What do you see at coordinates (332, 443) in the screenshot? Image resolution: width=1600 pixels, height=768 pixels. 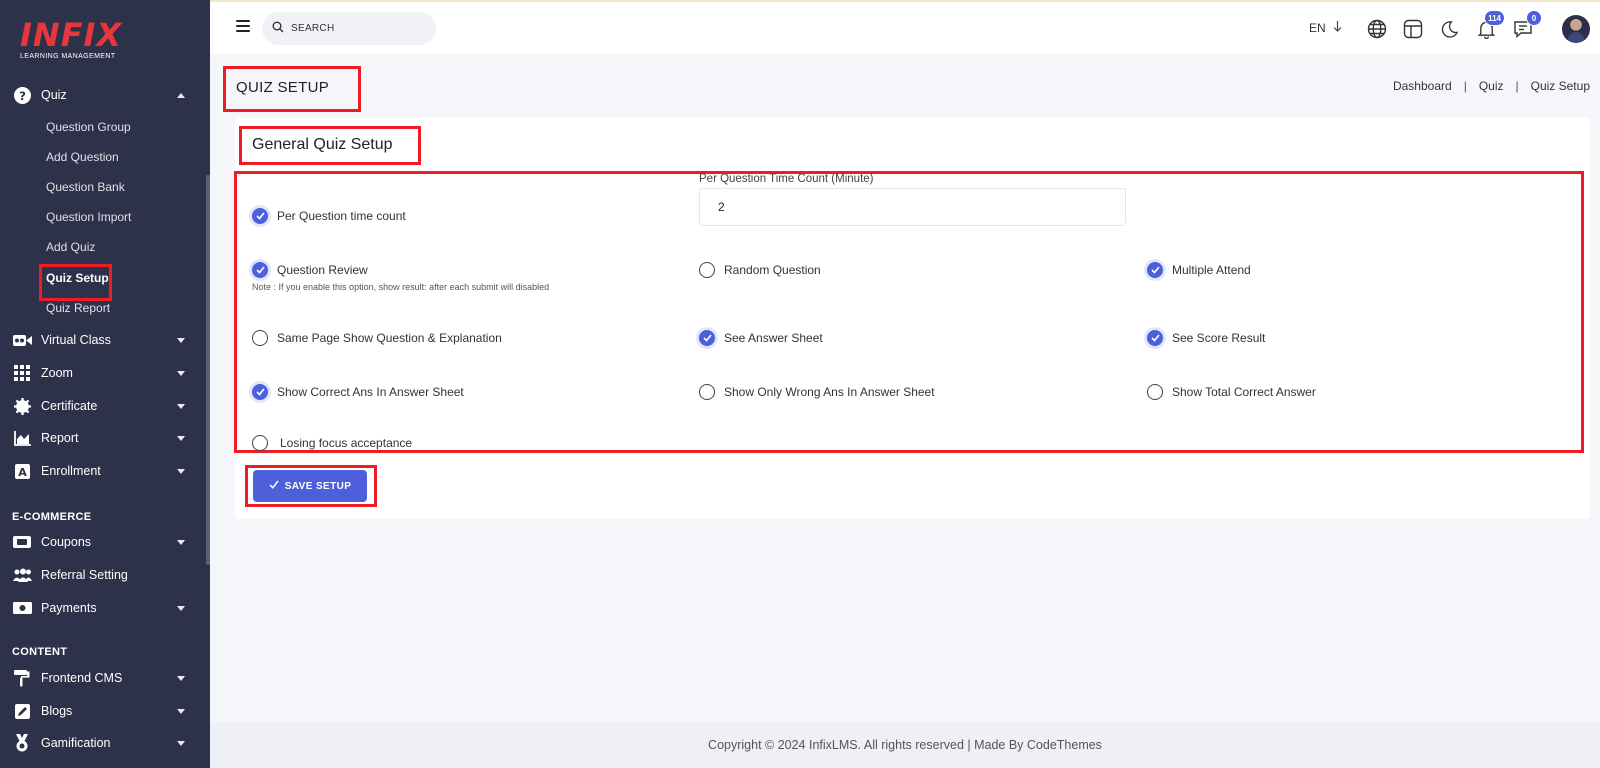 I see `option-losing-focus: Losing focus acceptance` at bounding box center [332, 443].